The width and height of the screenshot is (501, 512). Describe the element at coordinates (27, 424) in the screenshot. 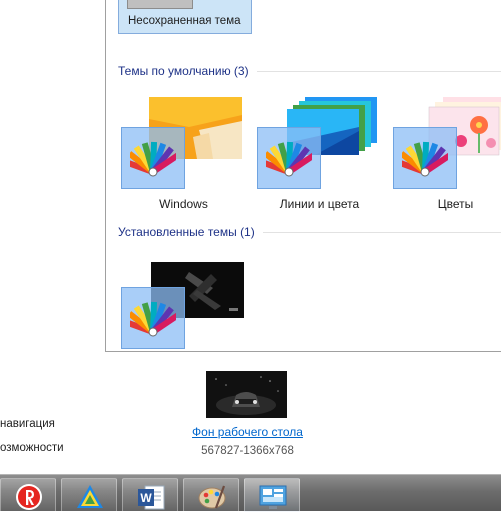

I see `side-link-navigation: навигация` at that location.